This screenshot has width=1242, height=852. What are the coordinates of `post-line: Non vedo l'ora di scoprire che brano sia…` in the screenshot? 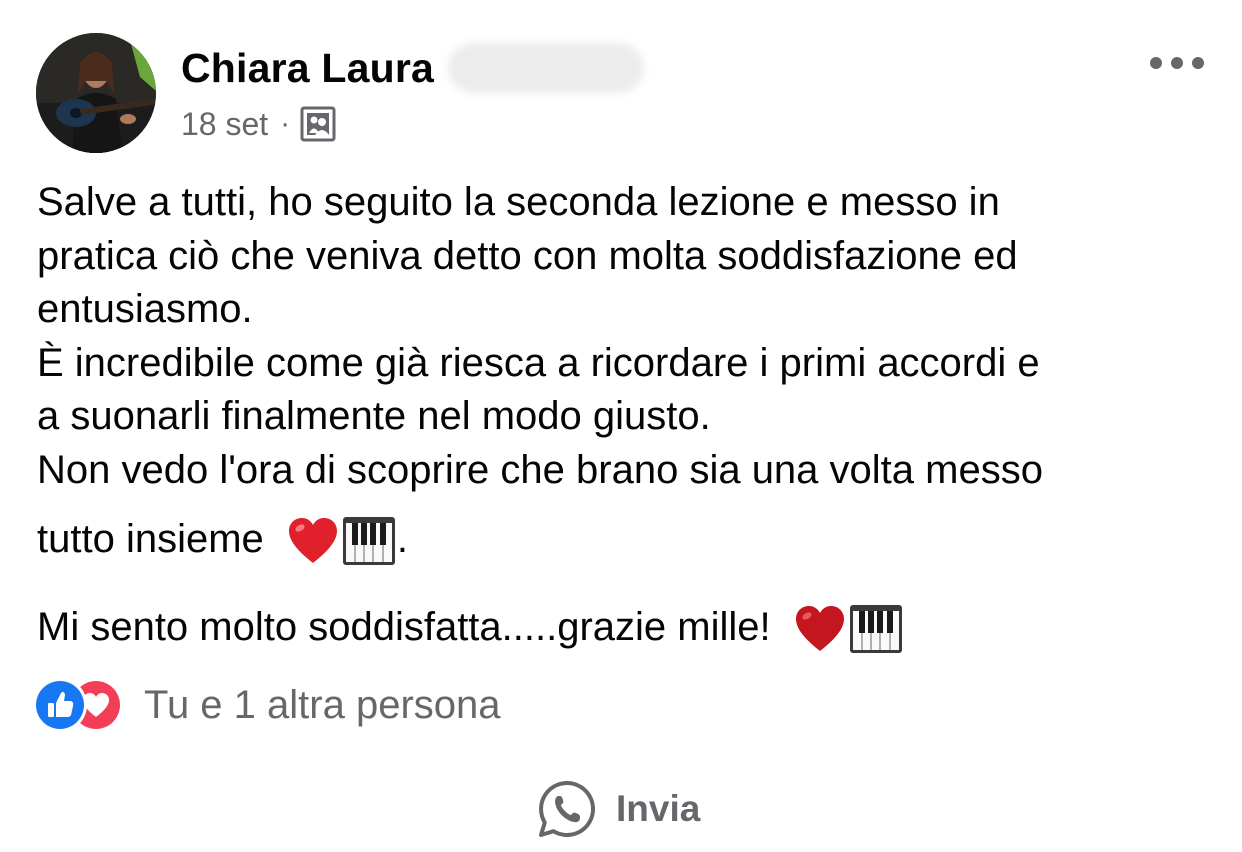 It's located at (540, 469).